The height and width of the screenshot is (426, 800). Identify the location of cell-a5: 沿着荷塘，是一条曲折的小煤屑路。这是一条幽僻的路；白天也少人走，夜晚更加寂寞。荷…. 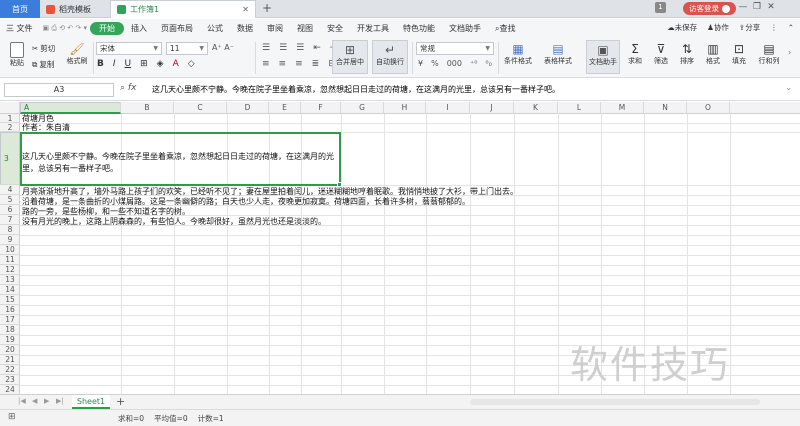
(246, 201).